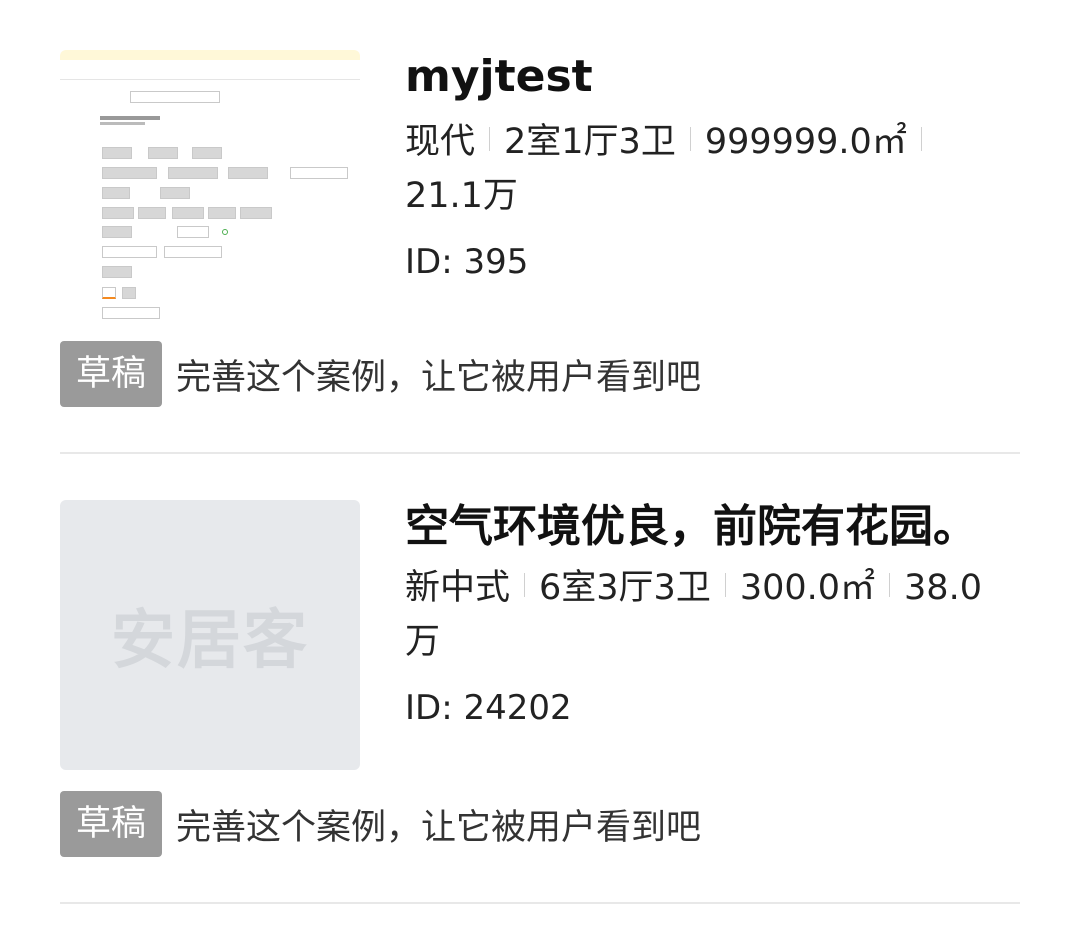 The height and width of the screenshot is (925, 1080). Describe the element at coordinates (625, 588) in the screenshot. I see `case-layout: 6室3厅3卫` at that location.